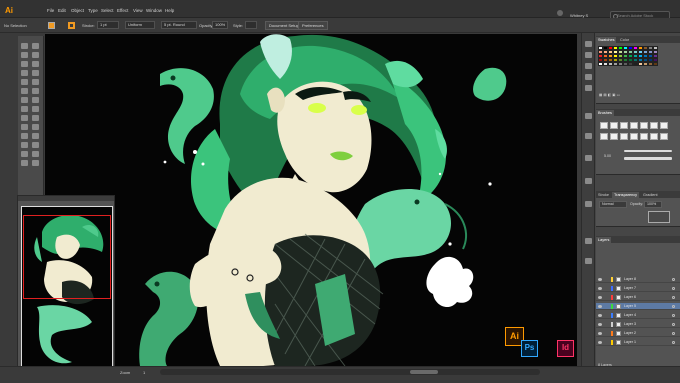  I want to click on layer-row: Layer 7, so click(638, 288).